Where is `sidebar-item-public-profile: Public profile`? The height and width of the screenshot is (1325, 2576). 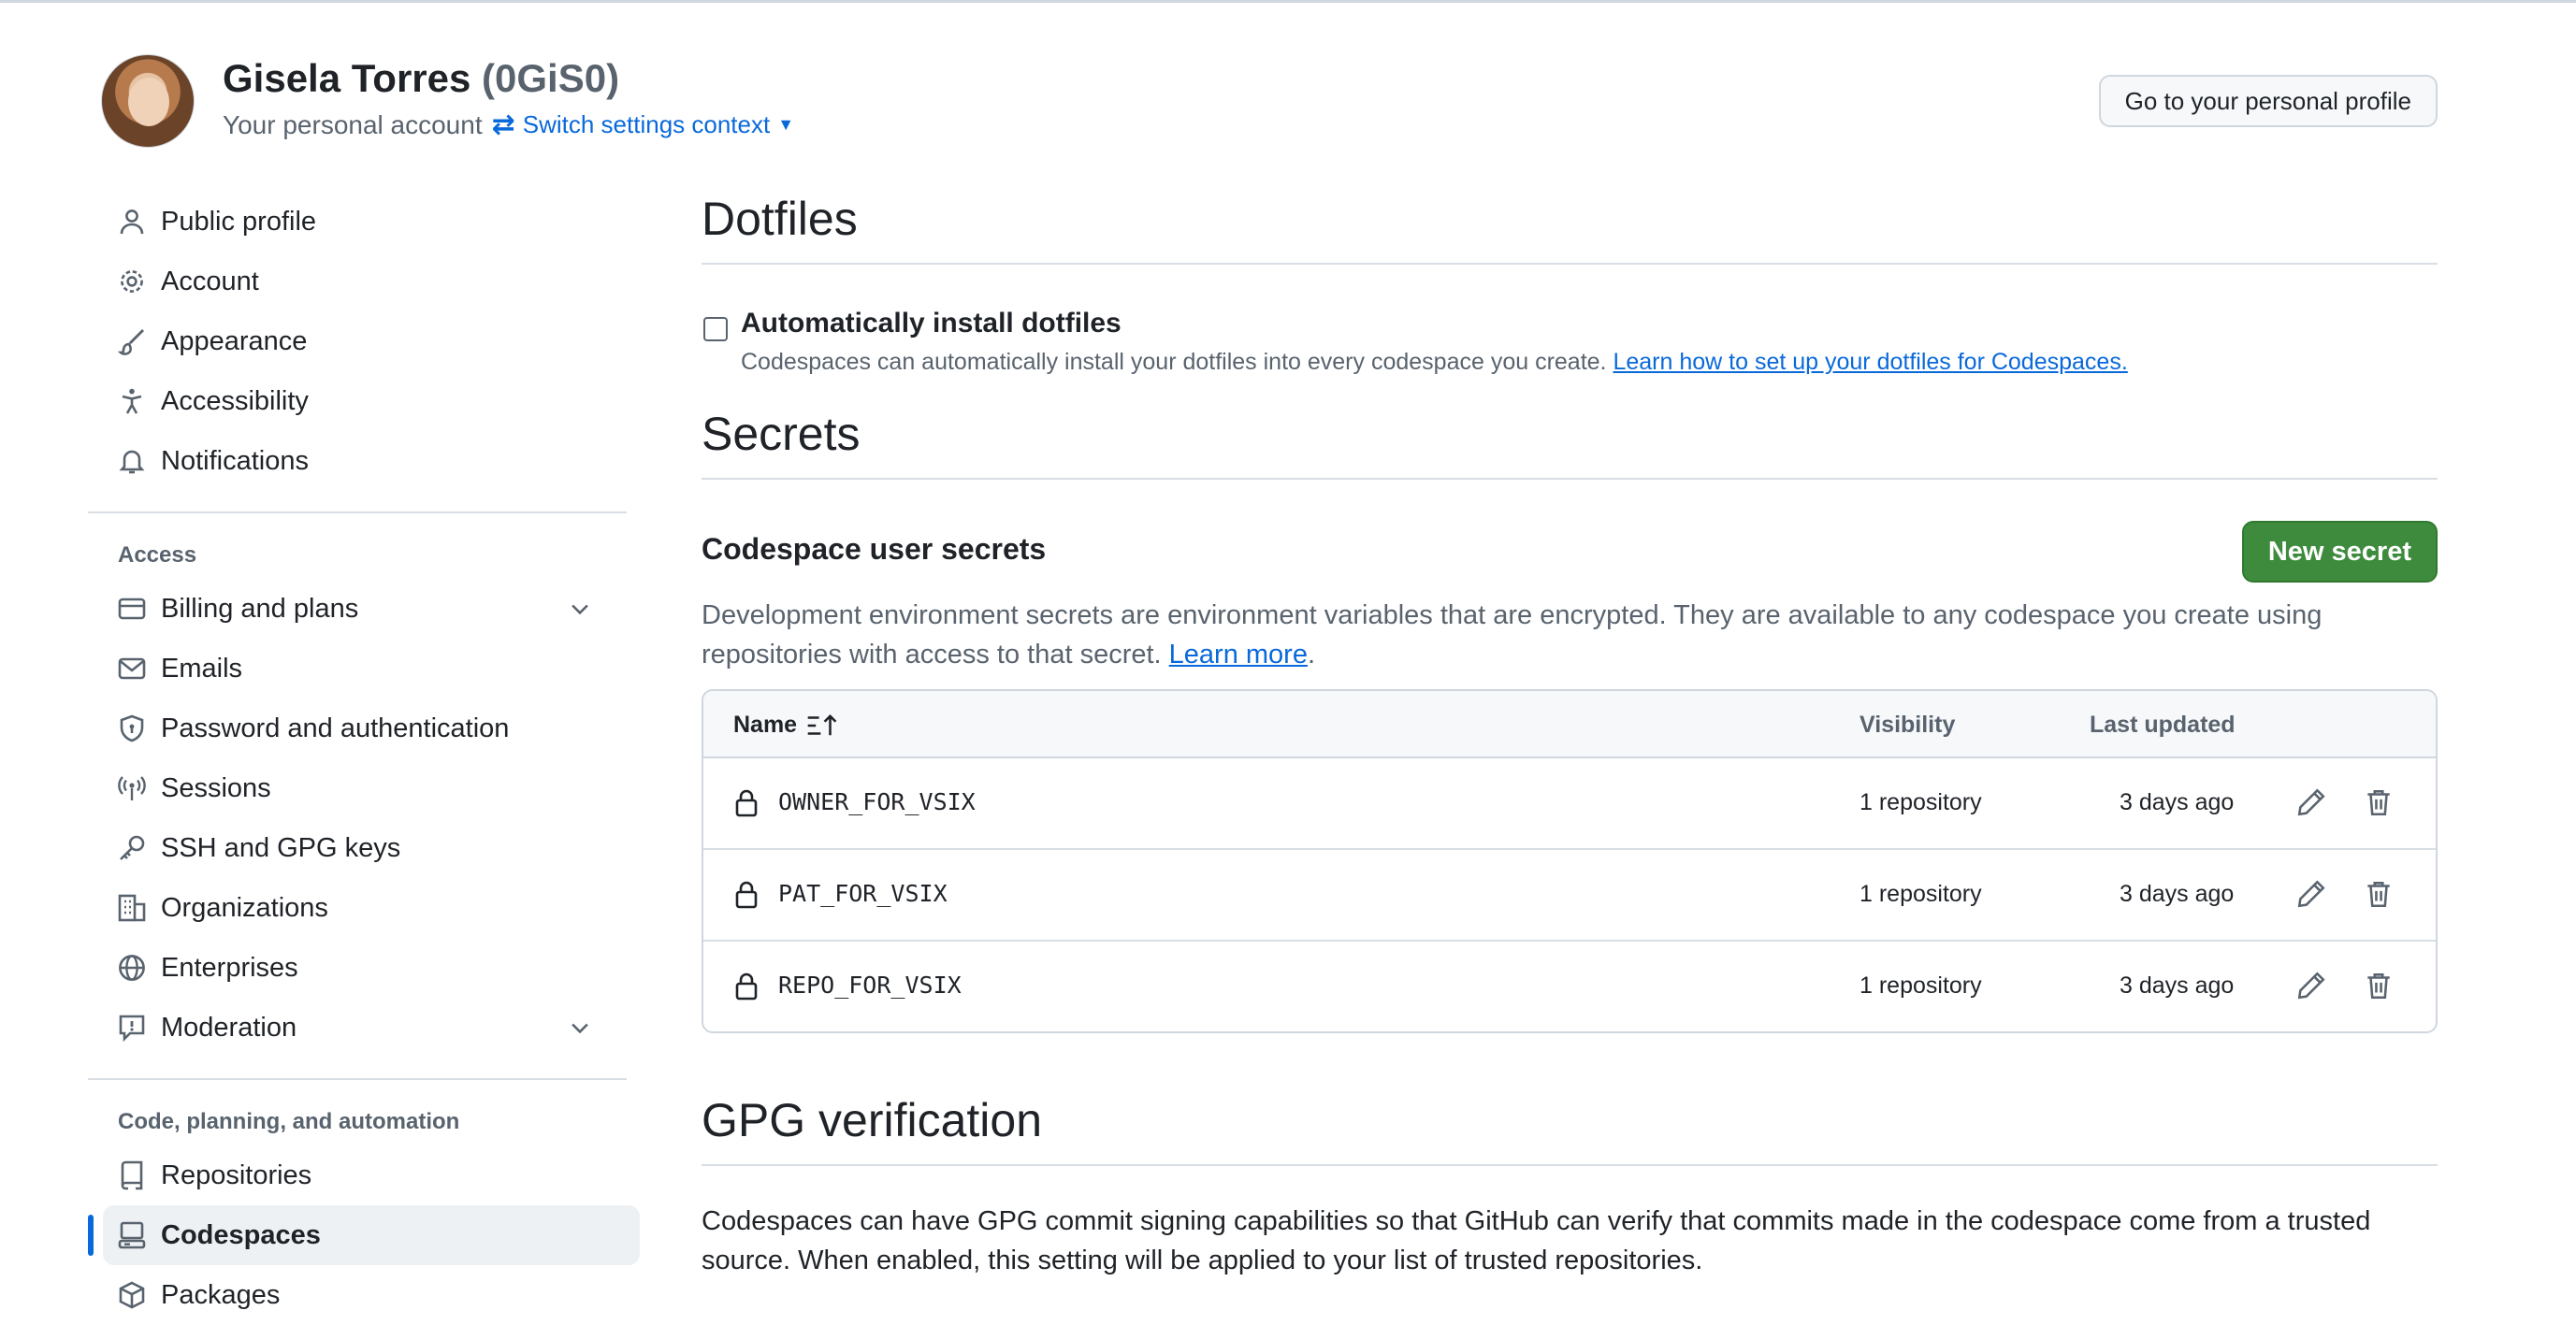 sidebar-item-public-profile: Public profile is located at coordinates (357, 222).